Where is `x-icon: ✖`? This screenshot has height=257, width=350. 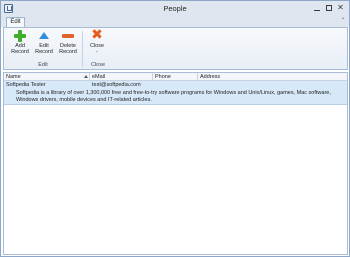 x-icon: ✖ is located at coordinates (97, 34).